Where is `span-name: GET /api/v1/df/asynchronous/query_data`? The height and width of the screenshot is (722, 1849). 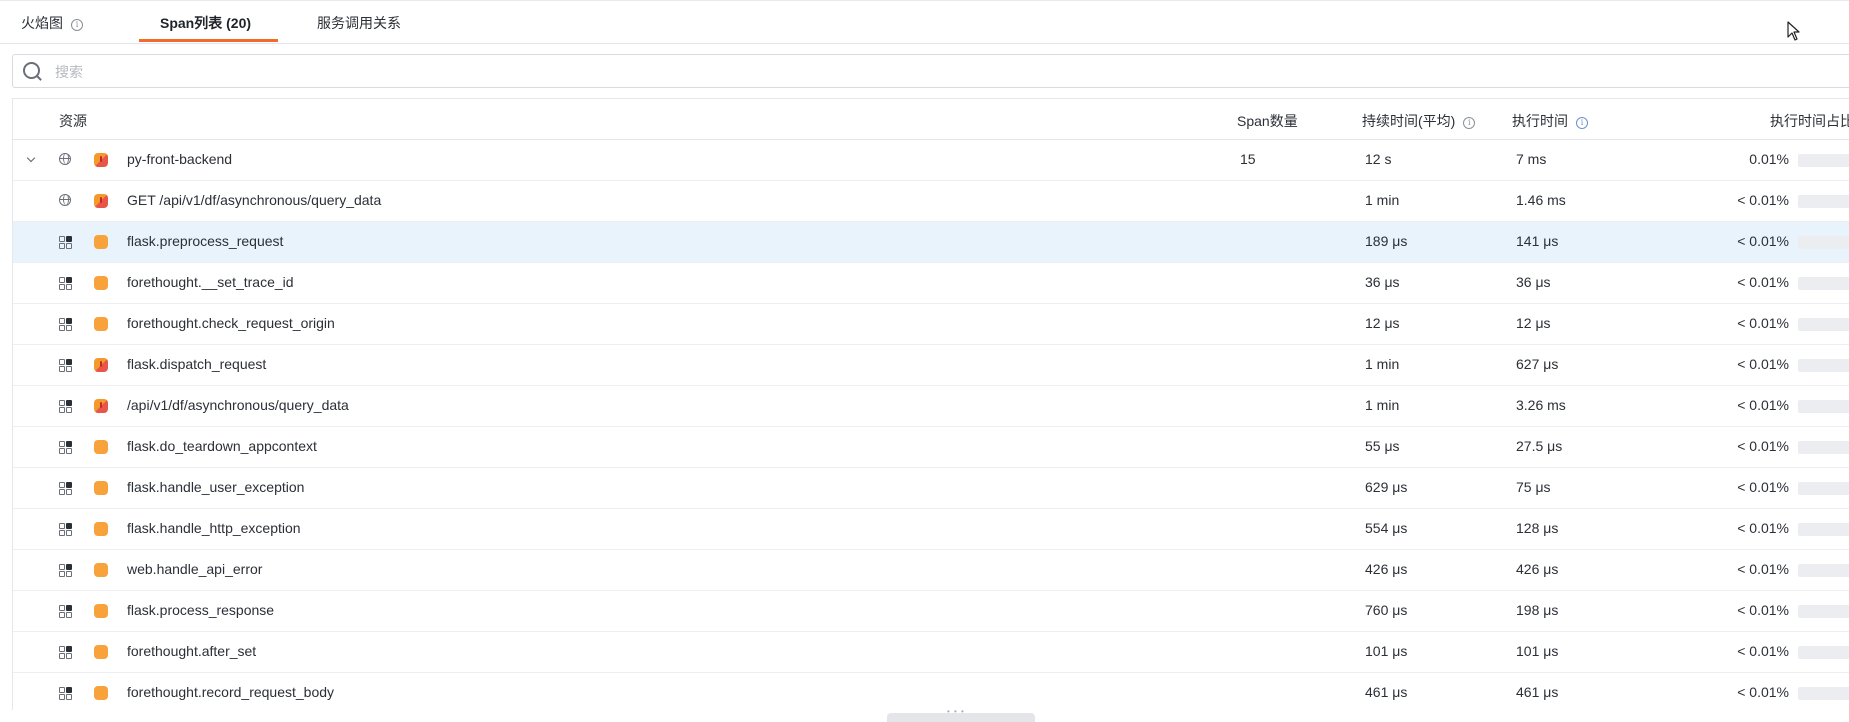
span-name: GET /api/v1/df/asynchronous/query_data is located at coordinates (254, 200).